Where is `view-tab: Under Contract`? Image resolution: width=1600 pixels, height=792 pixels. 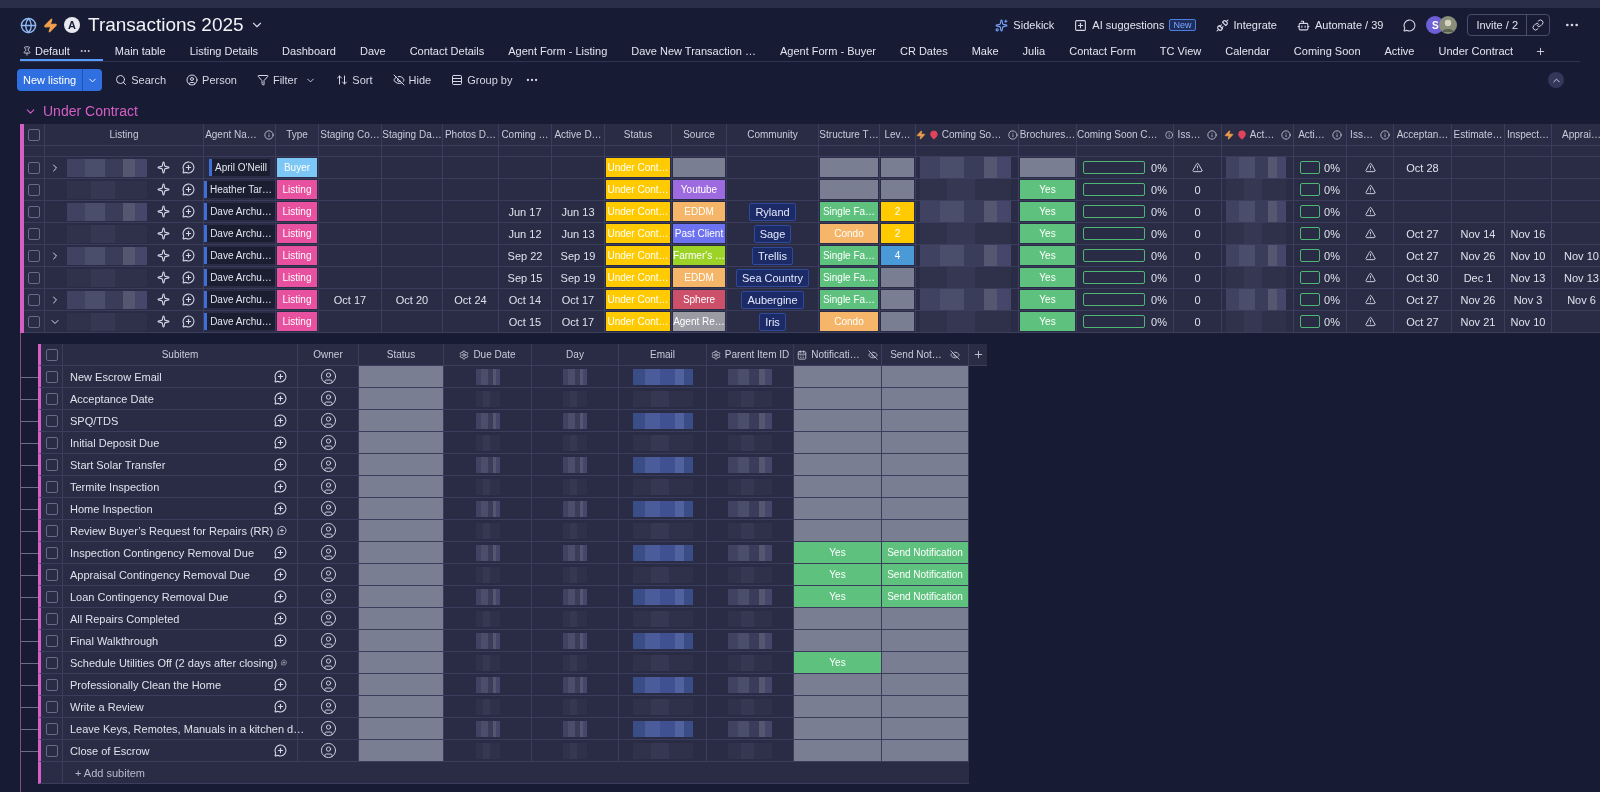
view-tab: Under Contract is located at coordinates (1481, 51).